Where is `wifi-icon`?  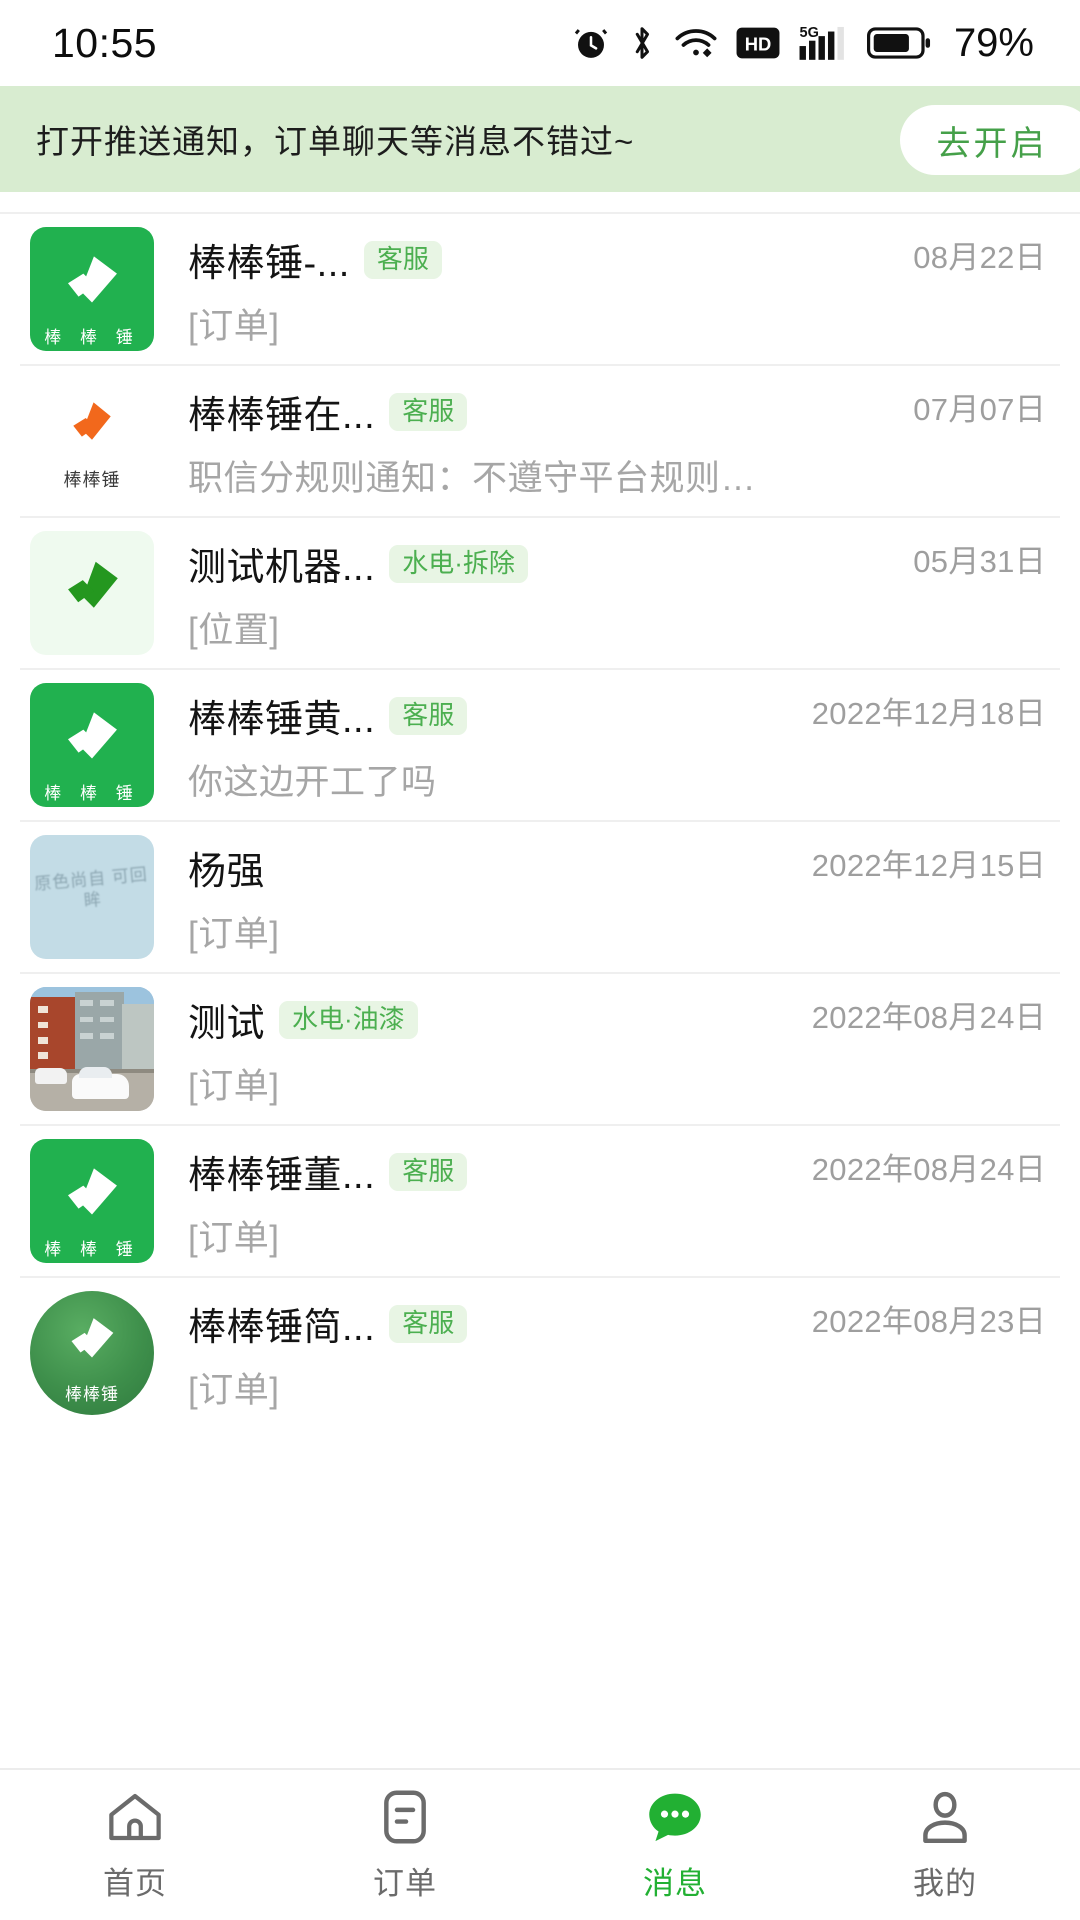
wifi-icon is located at coordinates (696, 43).